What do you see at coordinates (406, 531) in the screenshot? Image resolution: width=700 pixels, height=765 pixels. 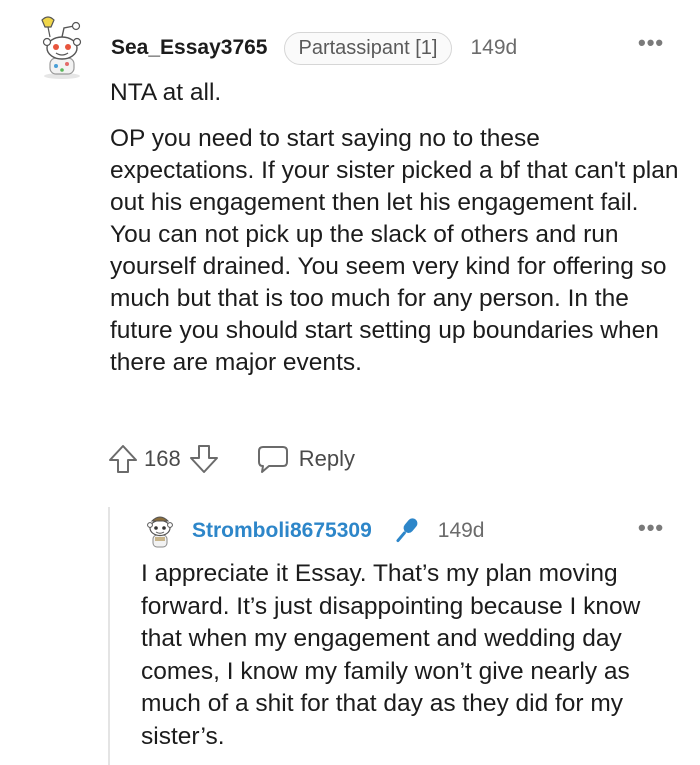 I see `microphone-icon` at bounding box center [406, 531].